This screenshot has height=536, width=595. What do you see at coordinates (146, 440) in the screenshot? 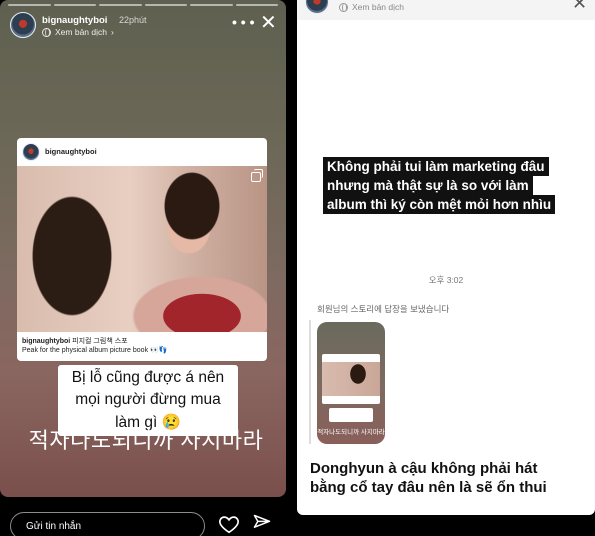
I see `korean-text-overlay: 적자나도되니까 사지마라` at bounding box center [146, 440].